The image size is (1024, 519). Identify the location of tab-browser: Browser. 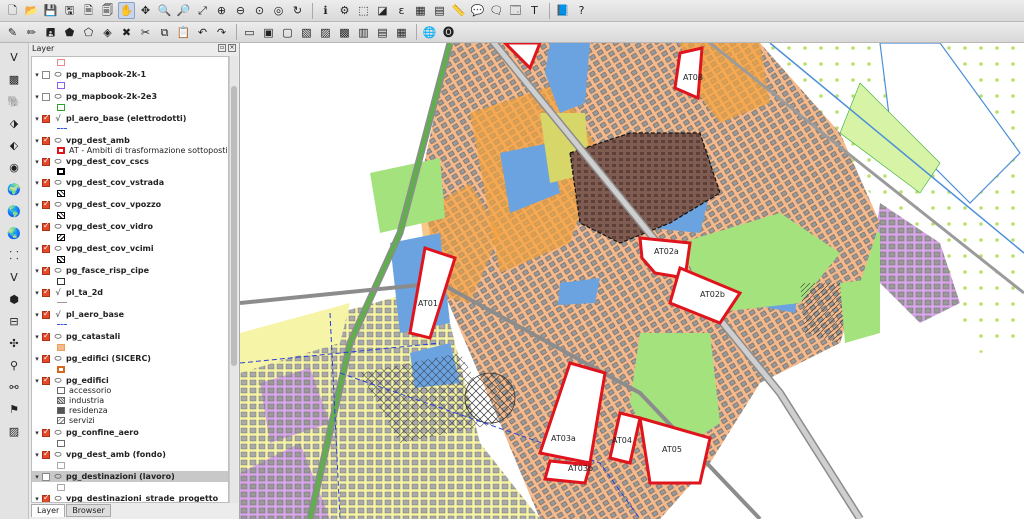
(88, 510).